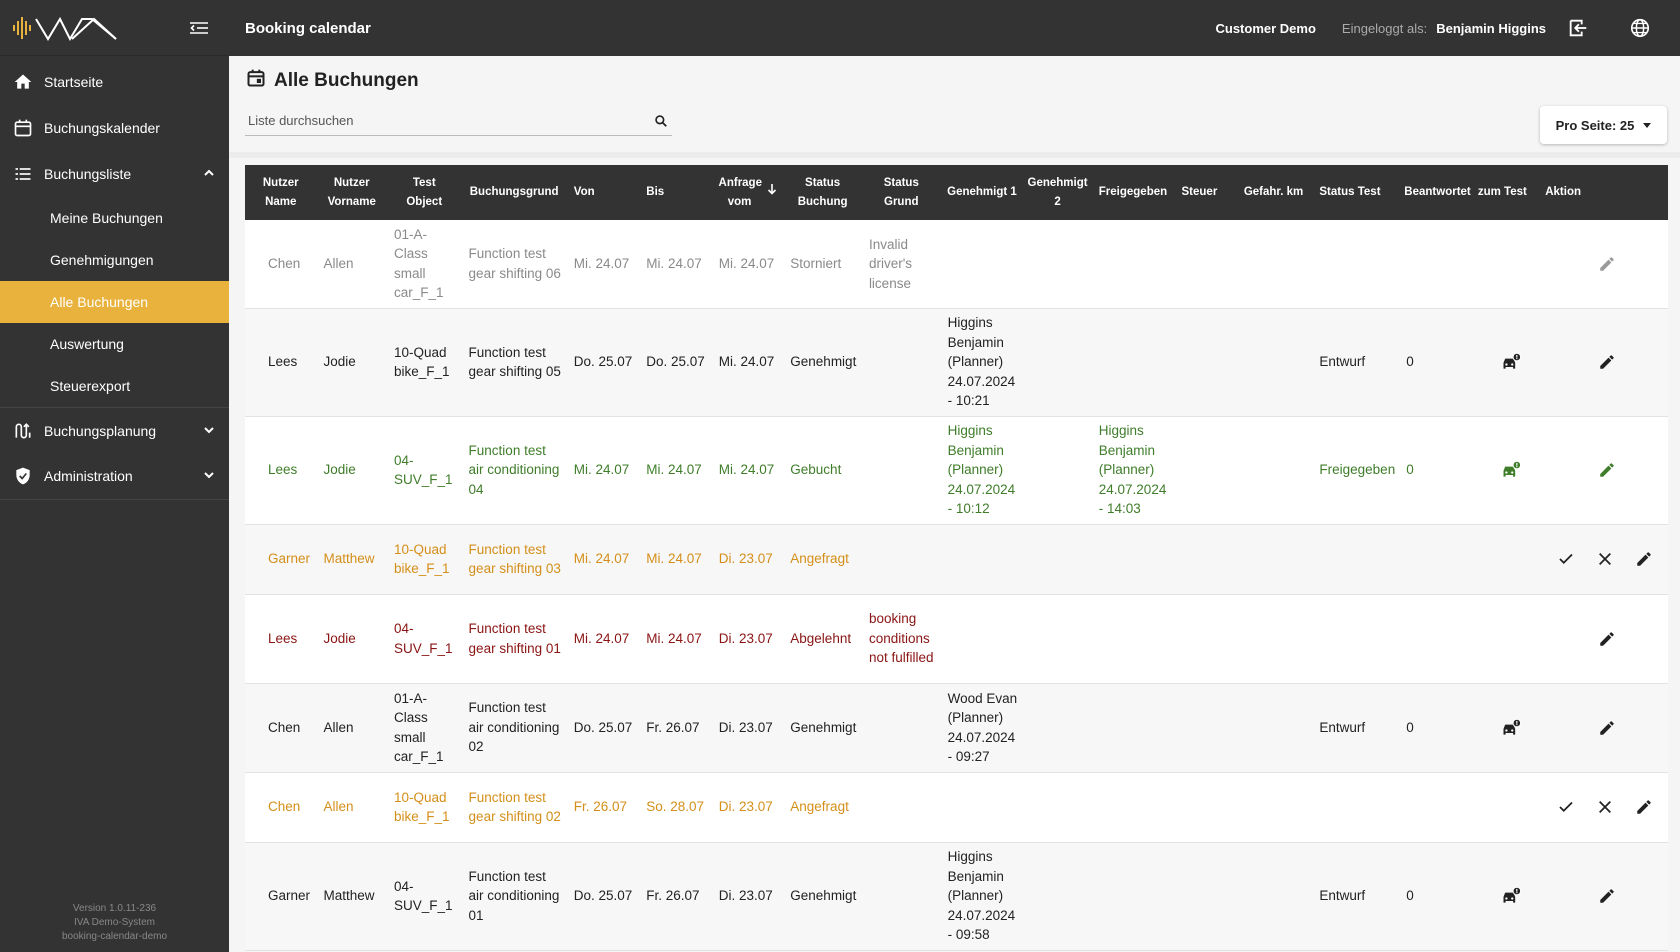  What do you see at coordinates (114, 936) in the screenshot?
I see `instance-line: booking-calendar-demo` at bounding box center [114, 936].